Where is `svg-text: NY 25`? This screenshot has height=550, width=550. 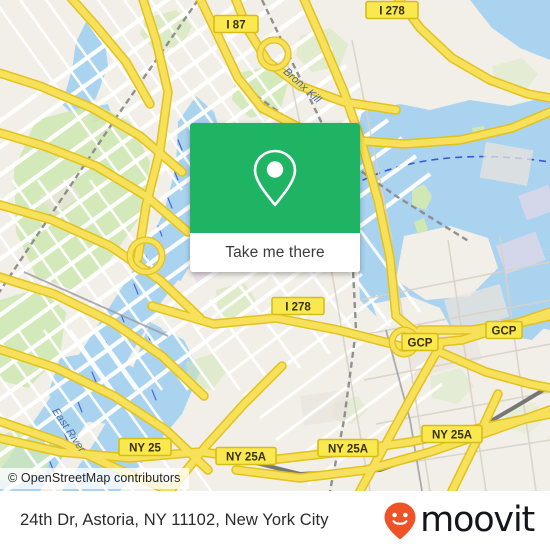
svg-text: NY 25 is located at coordinates (145, 448).